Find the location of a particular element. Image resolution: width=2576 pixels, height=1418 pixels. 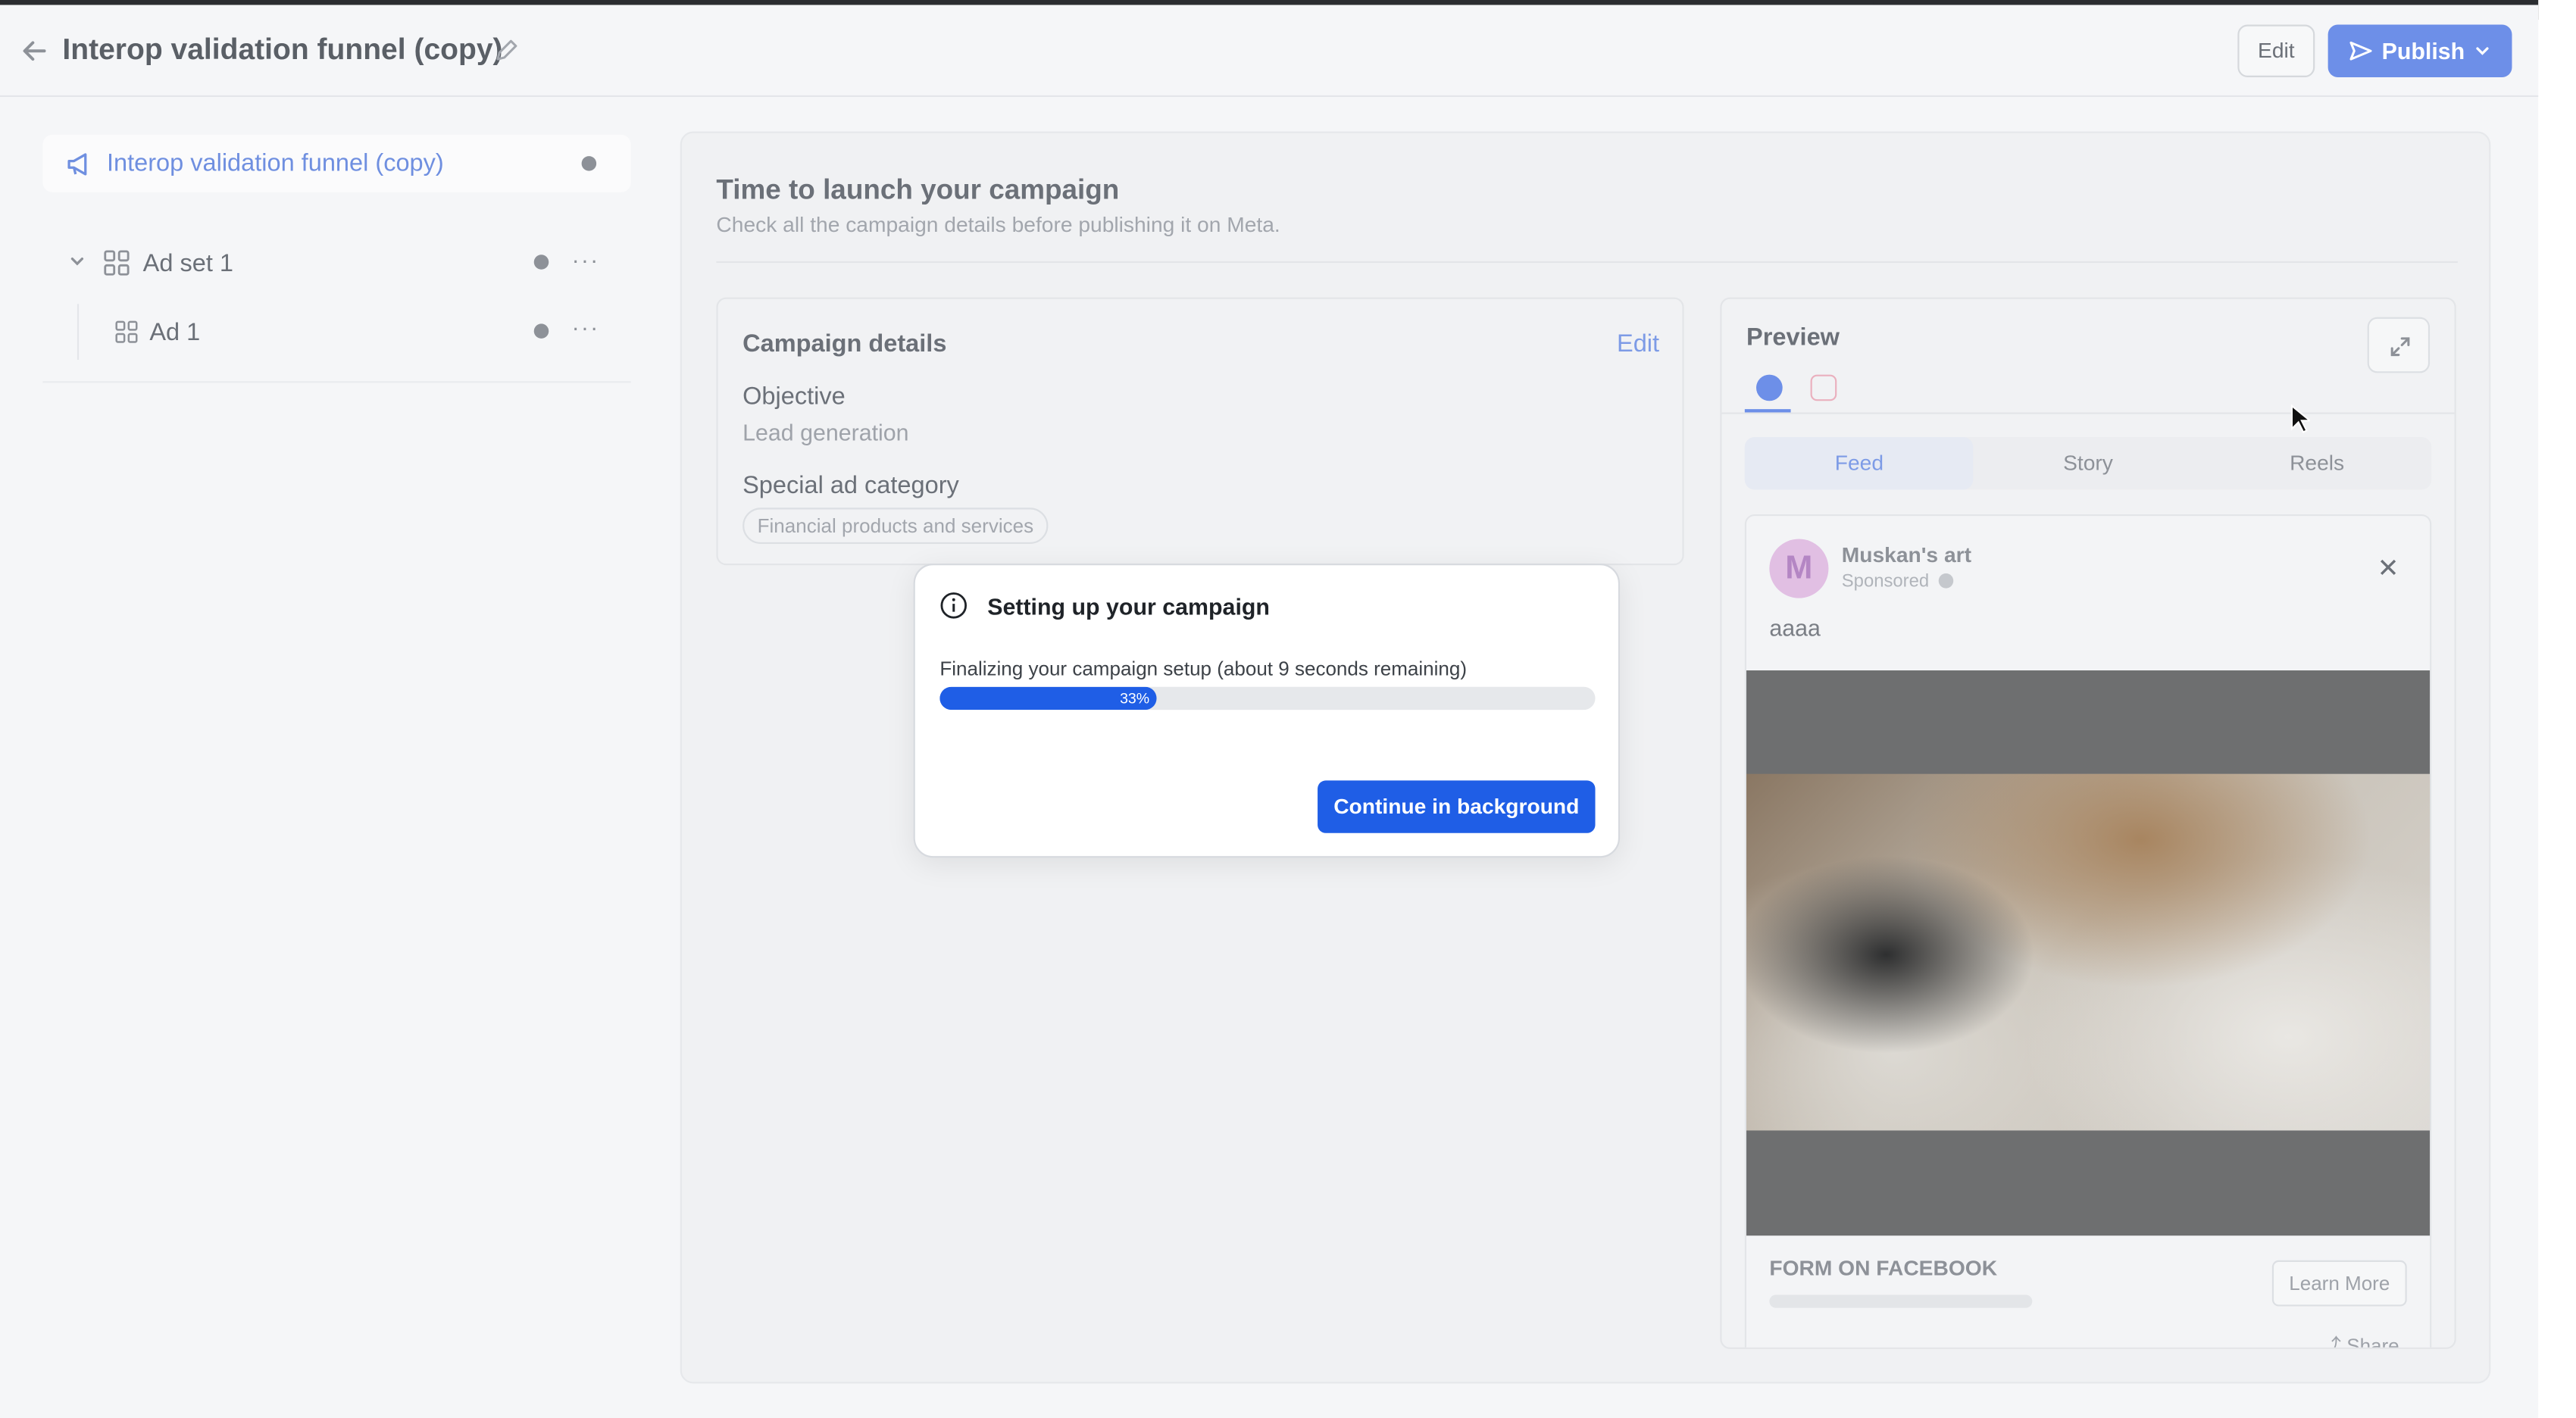

cta-caption: FORM ON FACEBOOK is located at coordinates (1883, 1267).